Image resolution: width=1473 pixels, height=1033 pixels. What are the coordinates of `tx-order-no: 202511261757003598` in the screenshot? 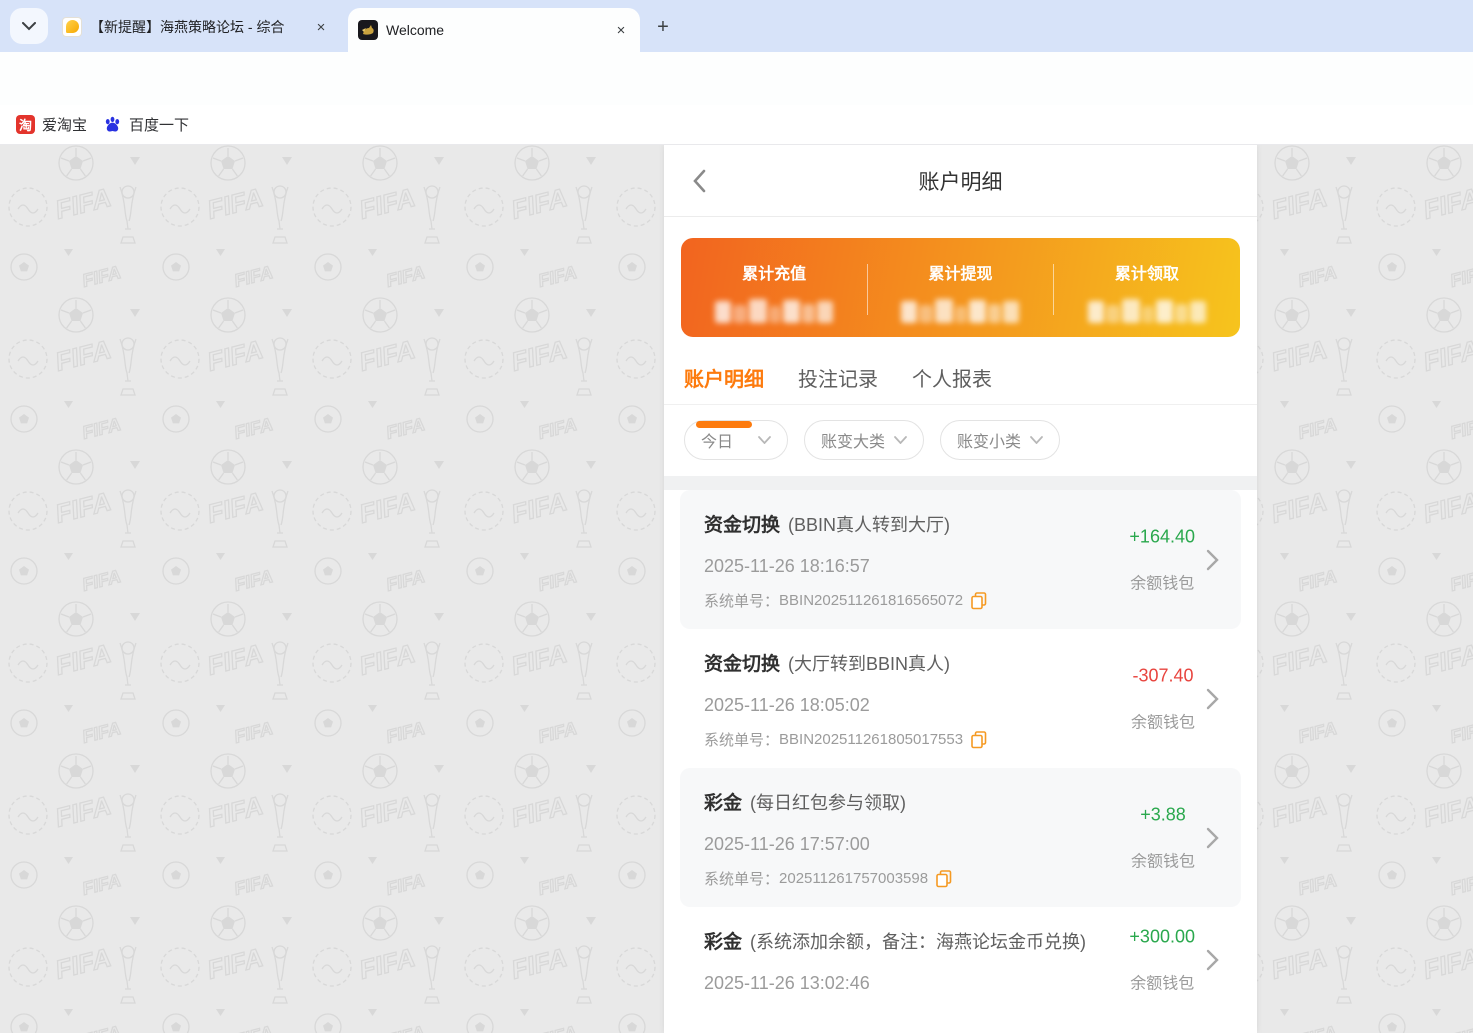 It's located at (854, 878).